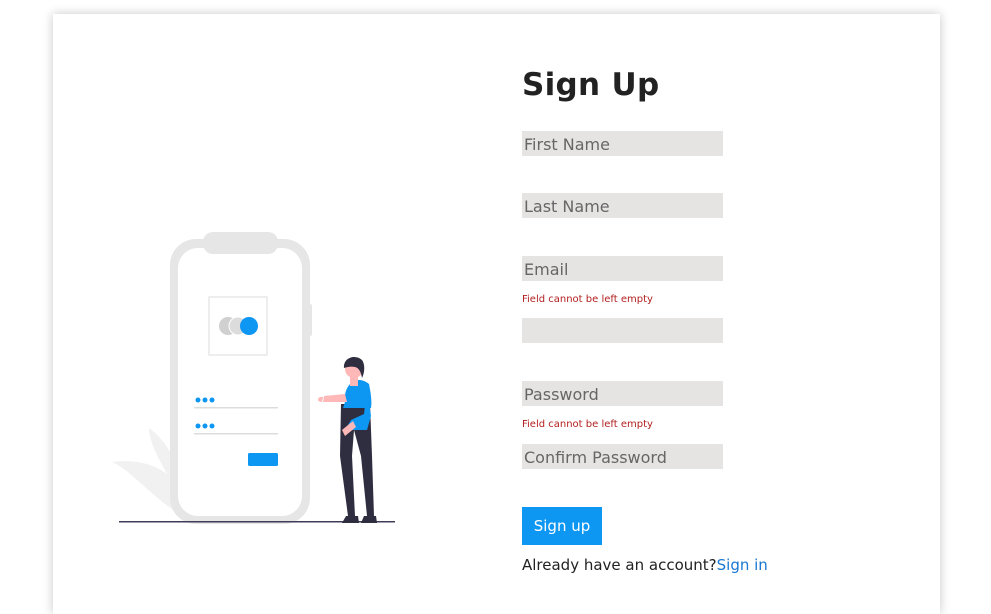 The height and width of the screenshot is (614, 991). Describe the element at coordinates (622, 393) in the screenshot. I see `password-input` at that location.